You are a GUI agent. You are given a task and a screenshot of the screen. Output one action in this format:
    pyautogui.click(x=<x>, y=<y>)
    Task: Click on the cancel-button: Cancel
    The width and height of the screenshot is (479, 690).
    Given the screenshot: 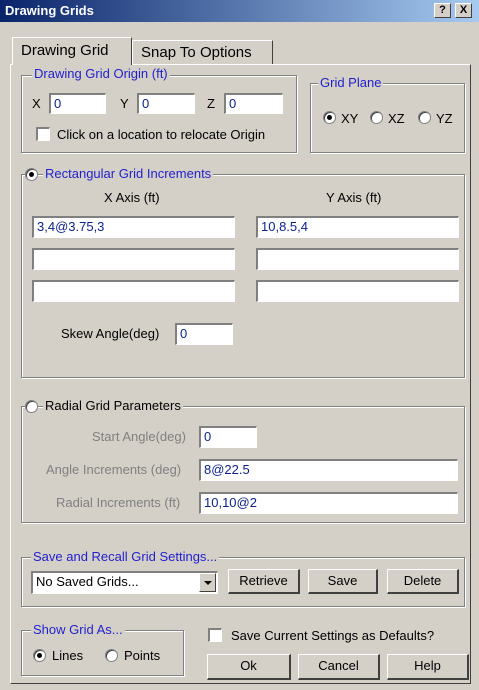 What is the action you would take?
    pyautogui.click(x=339, y=667)
    